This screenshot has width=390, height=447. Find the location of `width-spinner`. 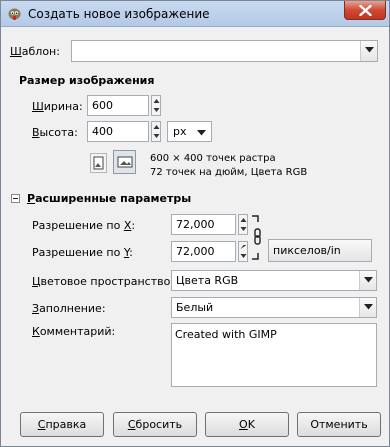

width-spinner is located at coordinates (156, 105).